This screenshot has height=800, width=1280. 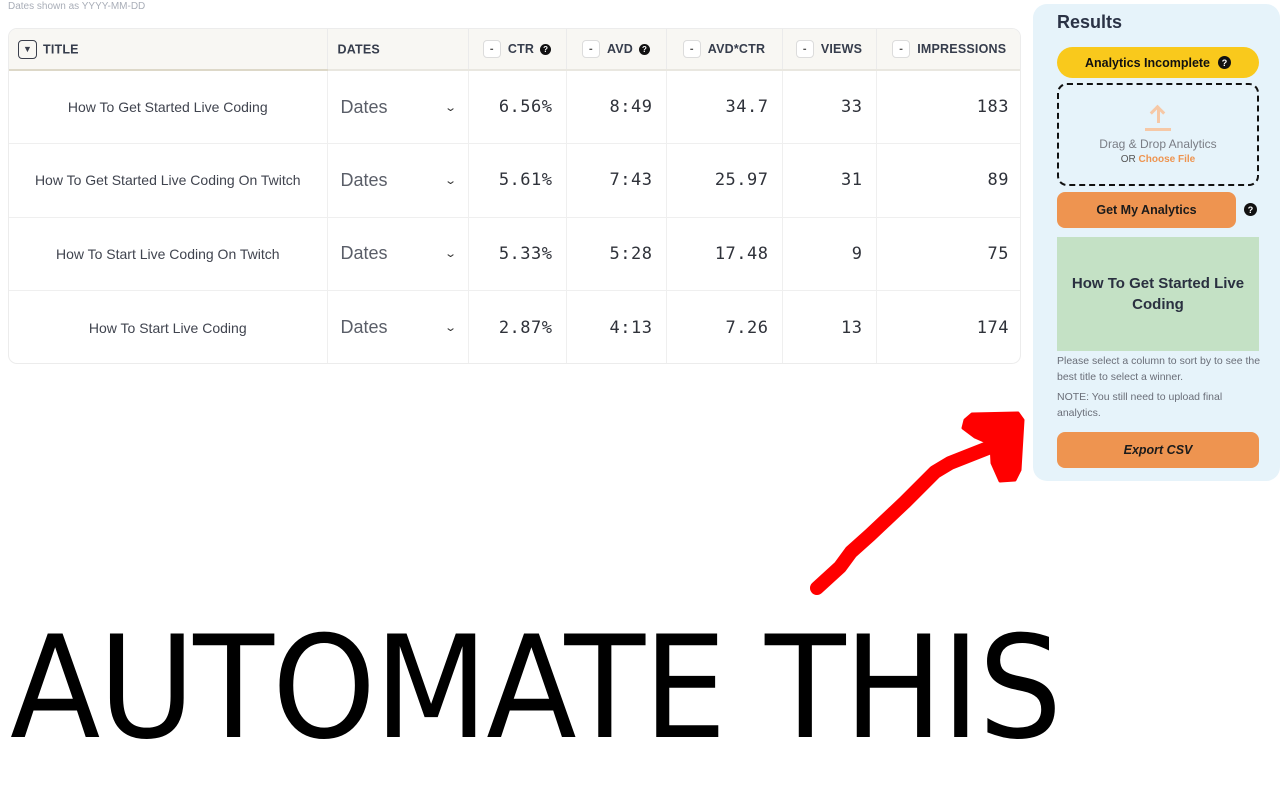 I want to click on column-label: VIEWS, so click(x=841, y=49).